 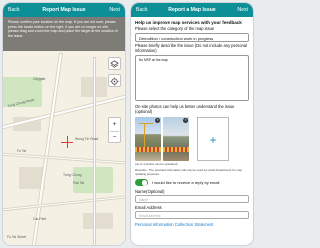 What do you see at coordinates (146, 124) in the screenshot?
I see `crane-arm-graphic` at bounding box center [146, 124].